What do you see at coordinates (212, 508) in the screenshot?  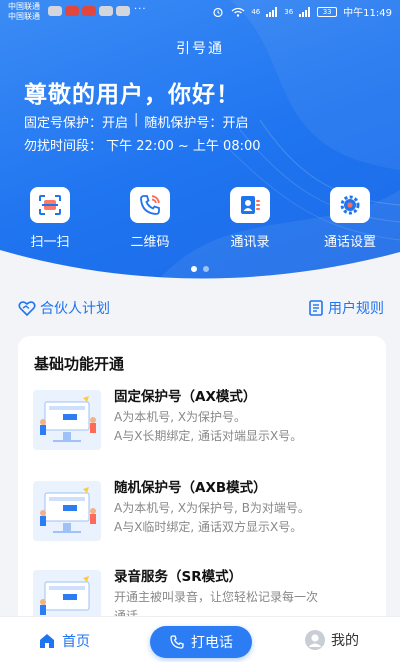 I see `feature-desc-1: A为本机号, X为保护号, B为对端号。` at bounding box center [212, 508].